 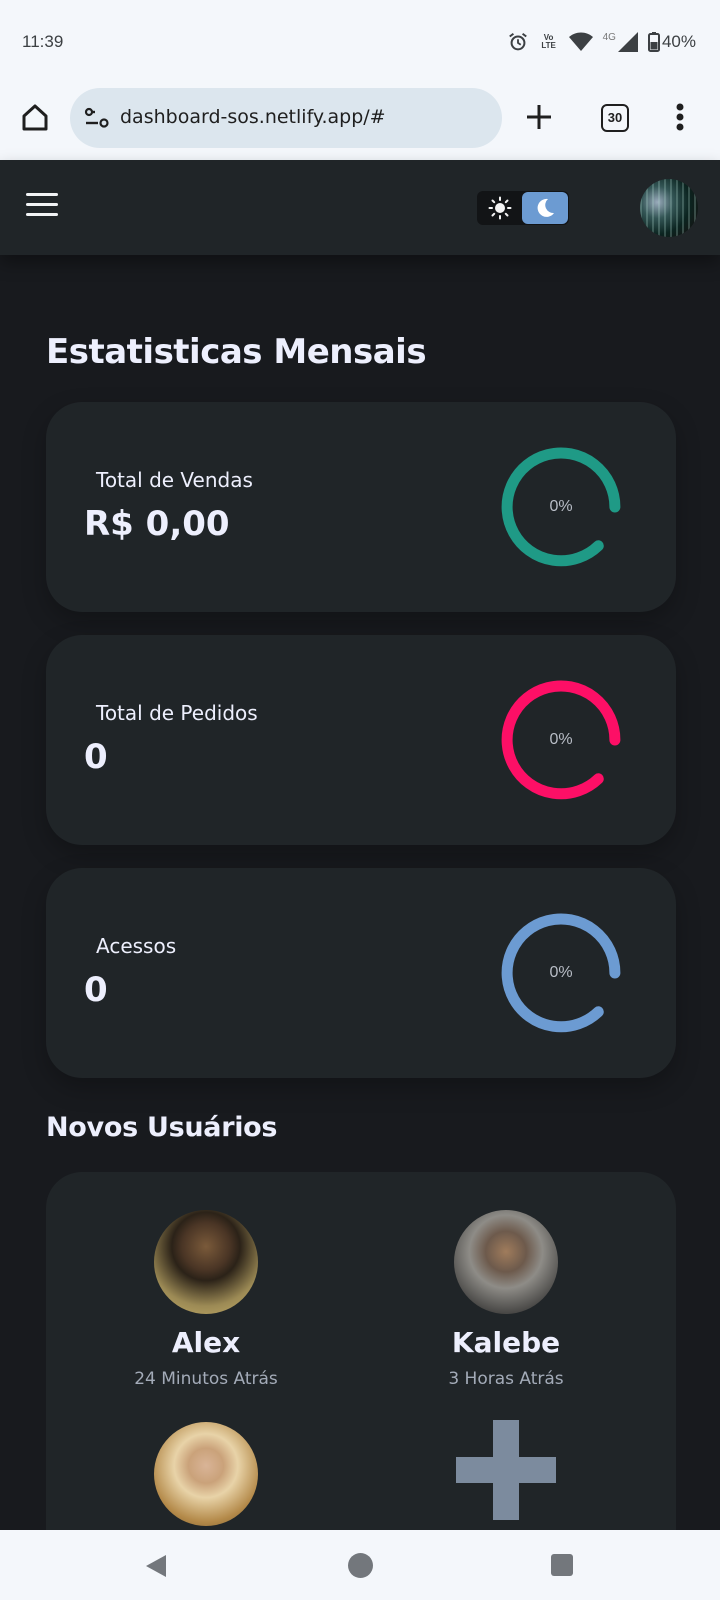 What do you see at coordinates (669, 208) in the screenshot?
I see `profile-avatar` at bounding box center [669, 208].